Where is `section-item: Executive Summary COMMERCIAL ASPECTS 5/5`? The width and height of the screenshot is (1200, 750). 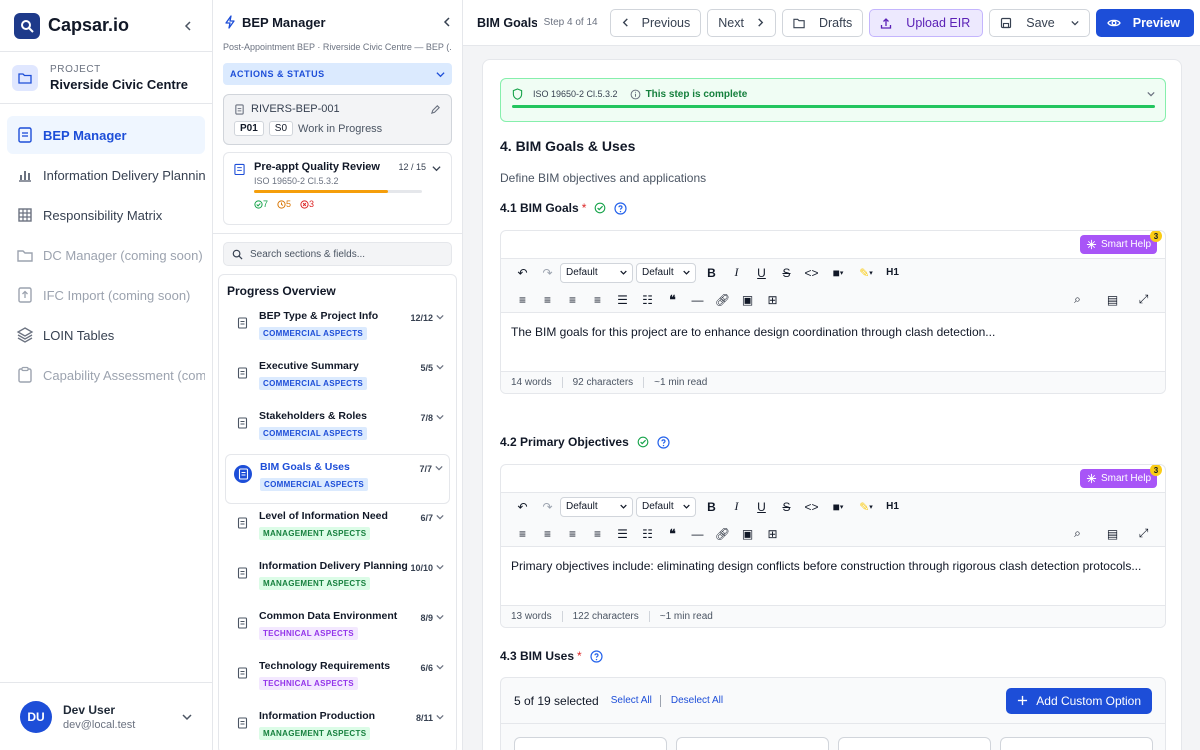
section-item: Executive Summary COMMERCIAL ASPECTS 5/5 is located at coordinates (337, 379).